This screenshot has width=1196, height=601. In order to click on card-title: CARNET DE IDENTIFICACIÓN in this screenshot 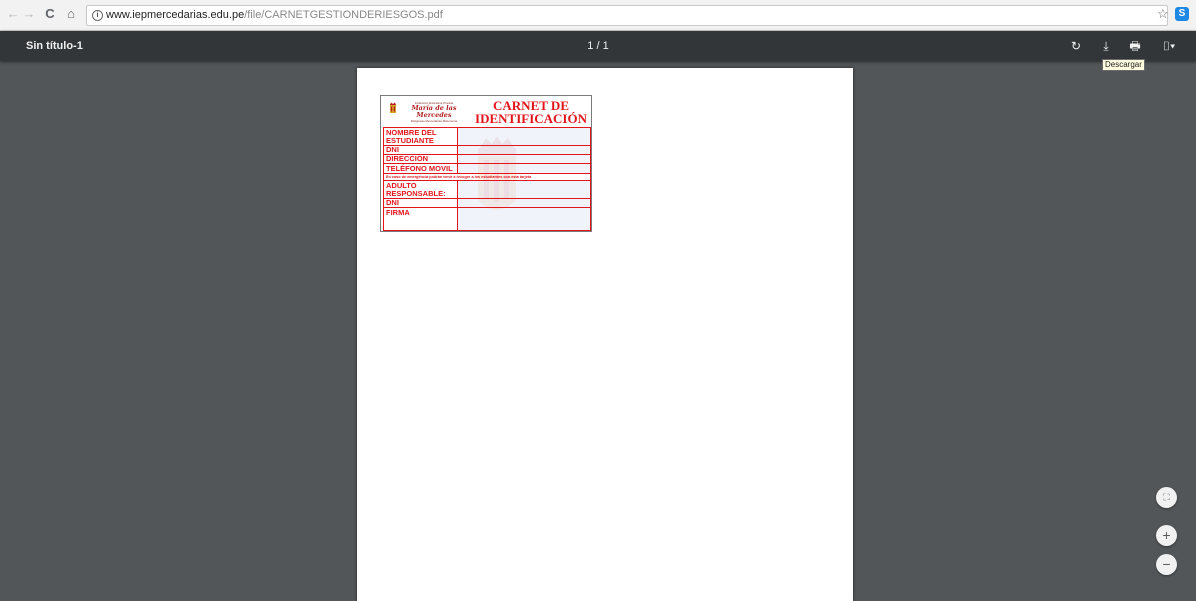, I will do `click(531, 112)`.